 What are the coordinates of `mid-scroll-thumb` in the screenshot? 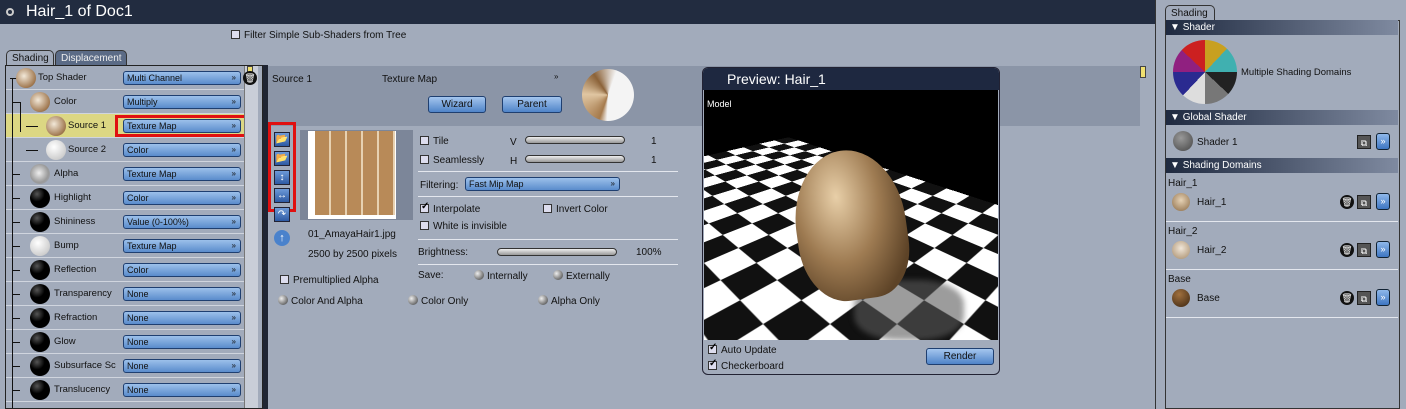 It's located at (1143, 72).